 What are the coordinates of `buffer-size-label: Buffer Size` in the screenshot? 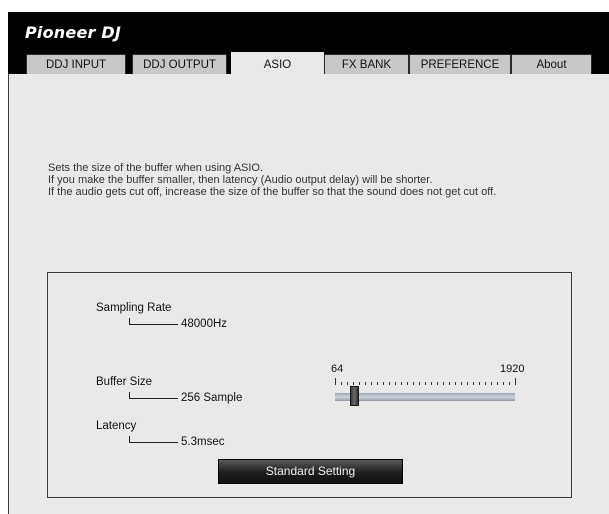 It's located at (124, 382).